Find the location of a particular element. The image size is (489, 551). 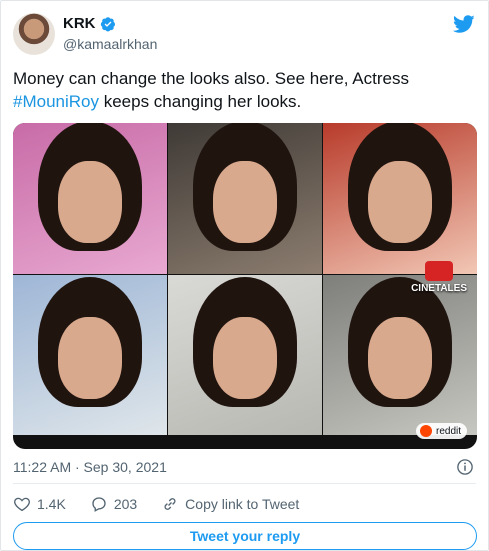

cinetales-logo is located at coordinates (439, 271).